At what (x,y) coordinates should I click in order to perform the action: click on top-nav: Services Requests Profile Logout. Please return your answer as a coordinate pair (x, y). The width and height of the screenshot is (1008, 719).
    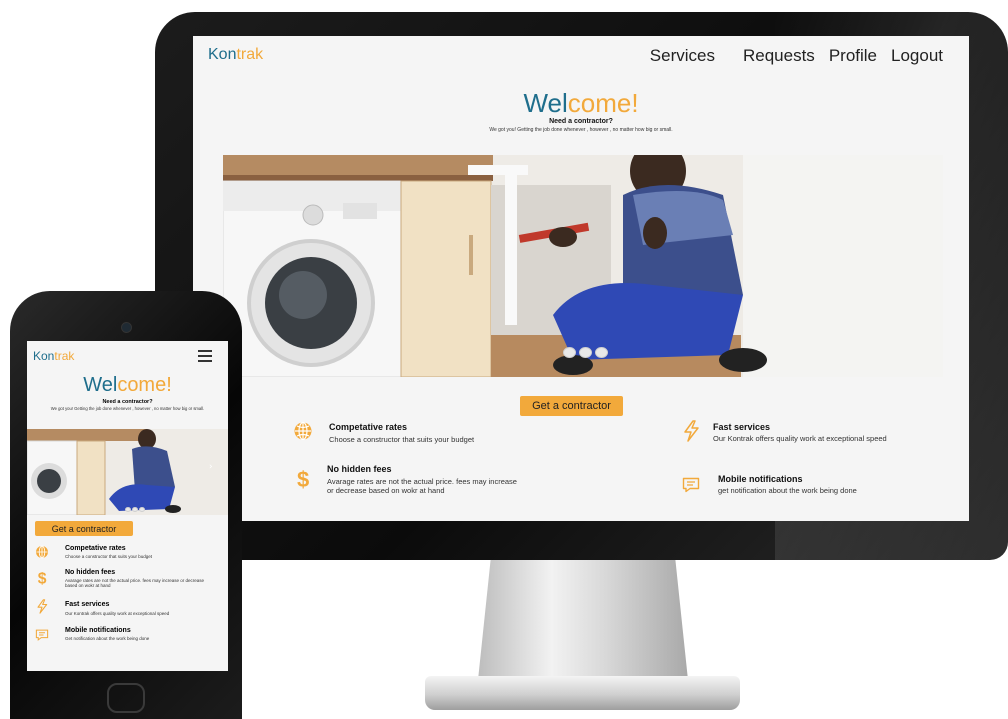
    Looking at the image, I should click on (796, 56).